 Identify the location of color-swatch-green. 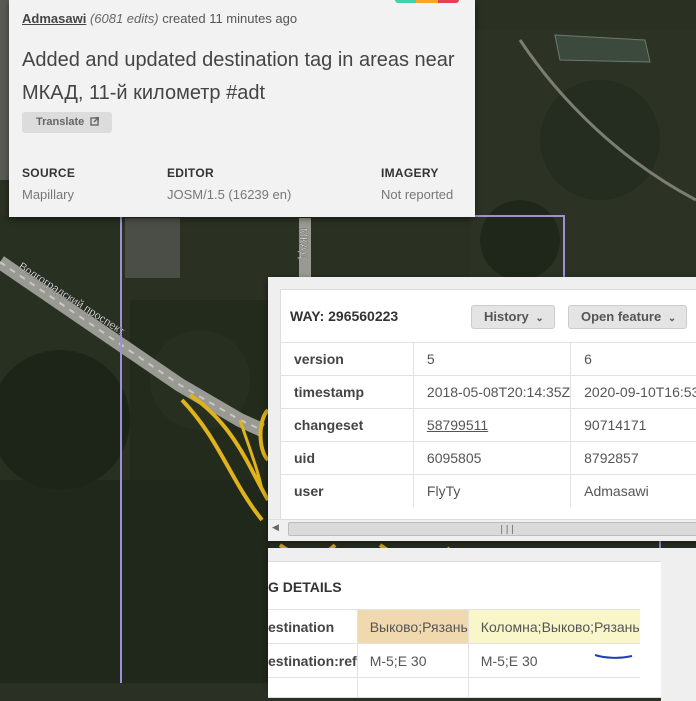
(406, 1).